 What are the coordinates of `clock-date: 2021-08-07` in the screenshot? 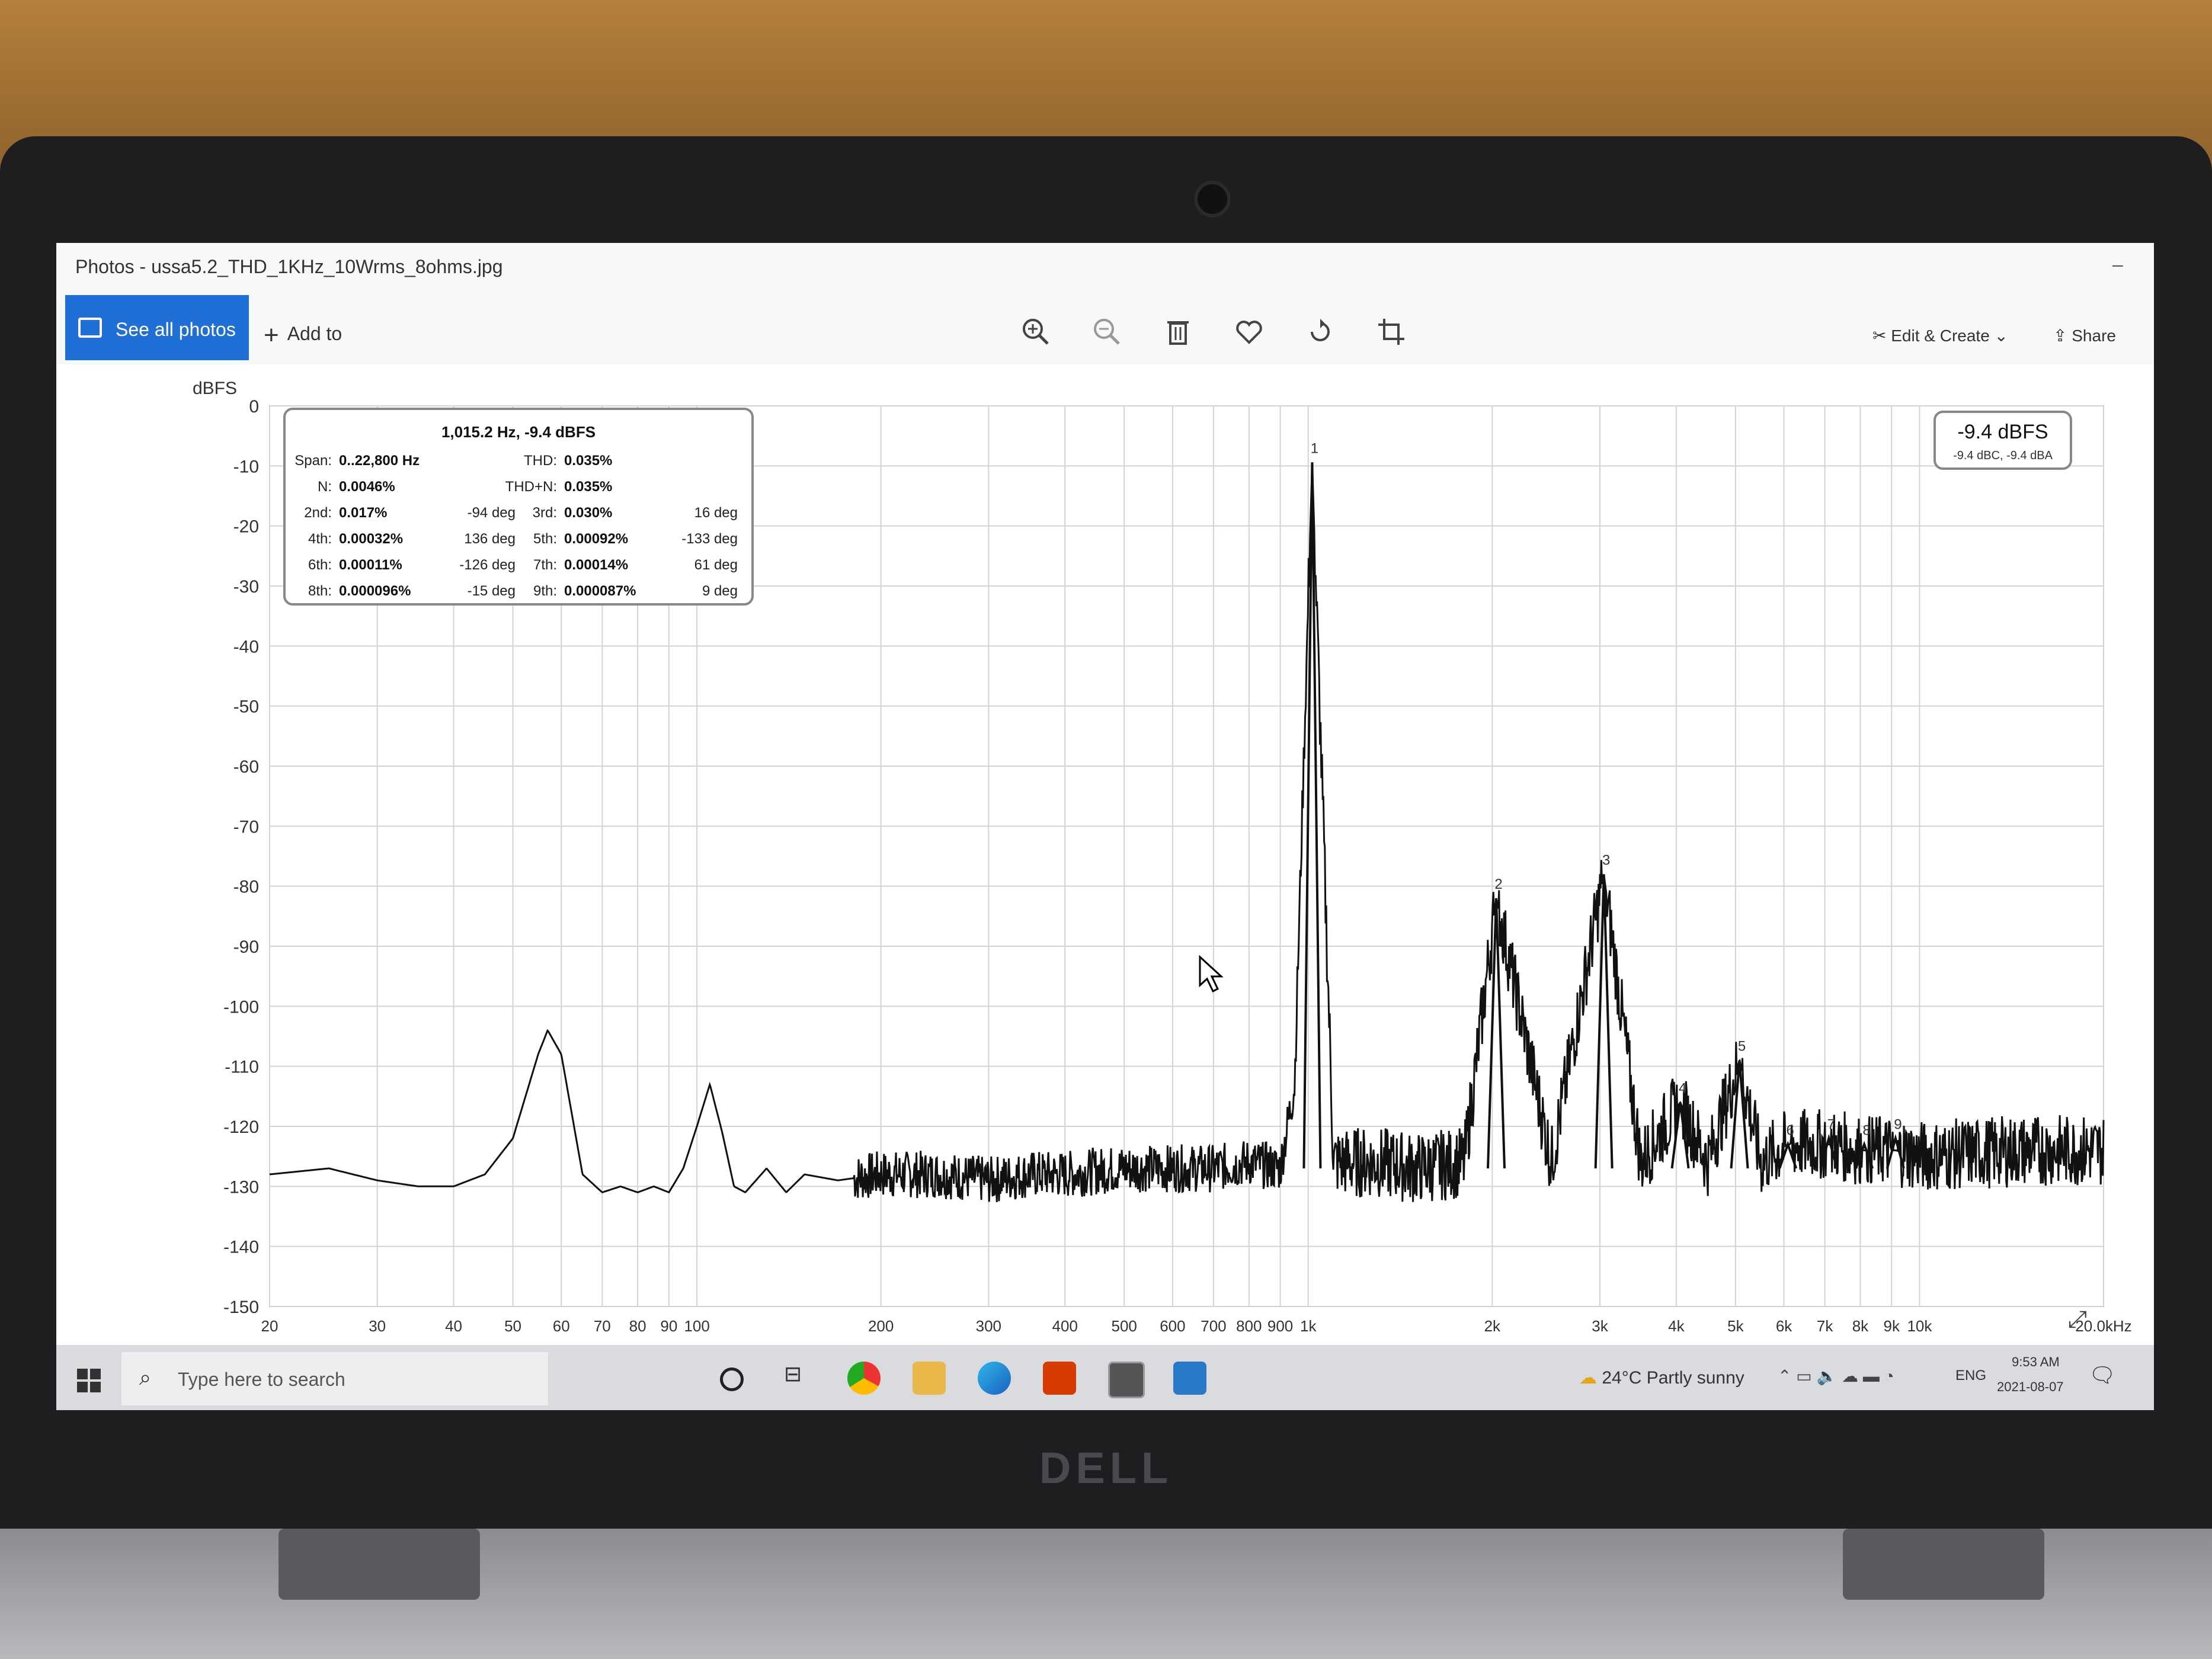 It's located at (2030, 1387).